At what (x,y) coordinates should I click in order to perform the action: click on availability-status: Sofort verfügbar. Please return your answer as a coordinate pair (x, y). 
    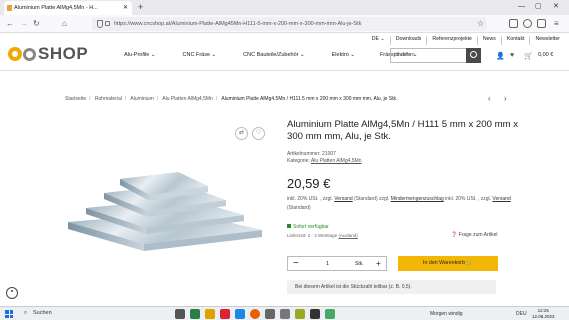
    Looking at the image, I should click on (308, 227).